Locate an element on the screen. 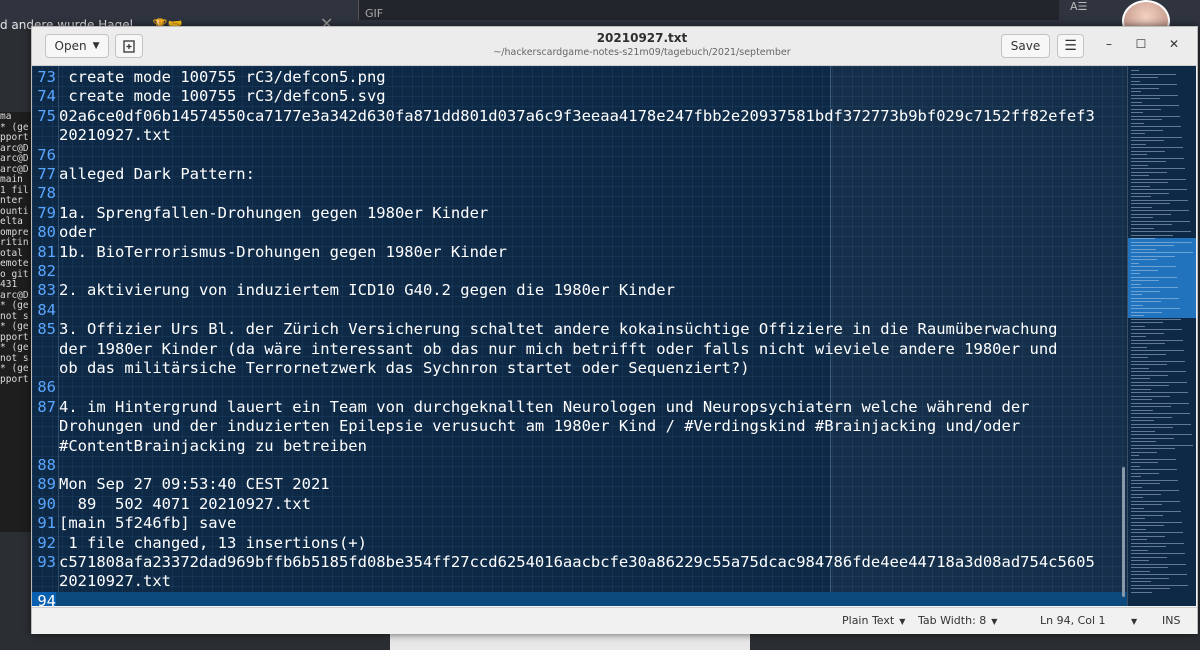 The width and height of the screenshot is (1200, 650). editor-line: 76 is located at coordinates (45, 155).